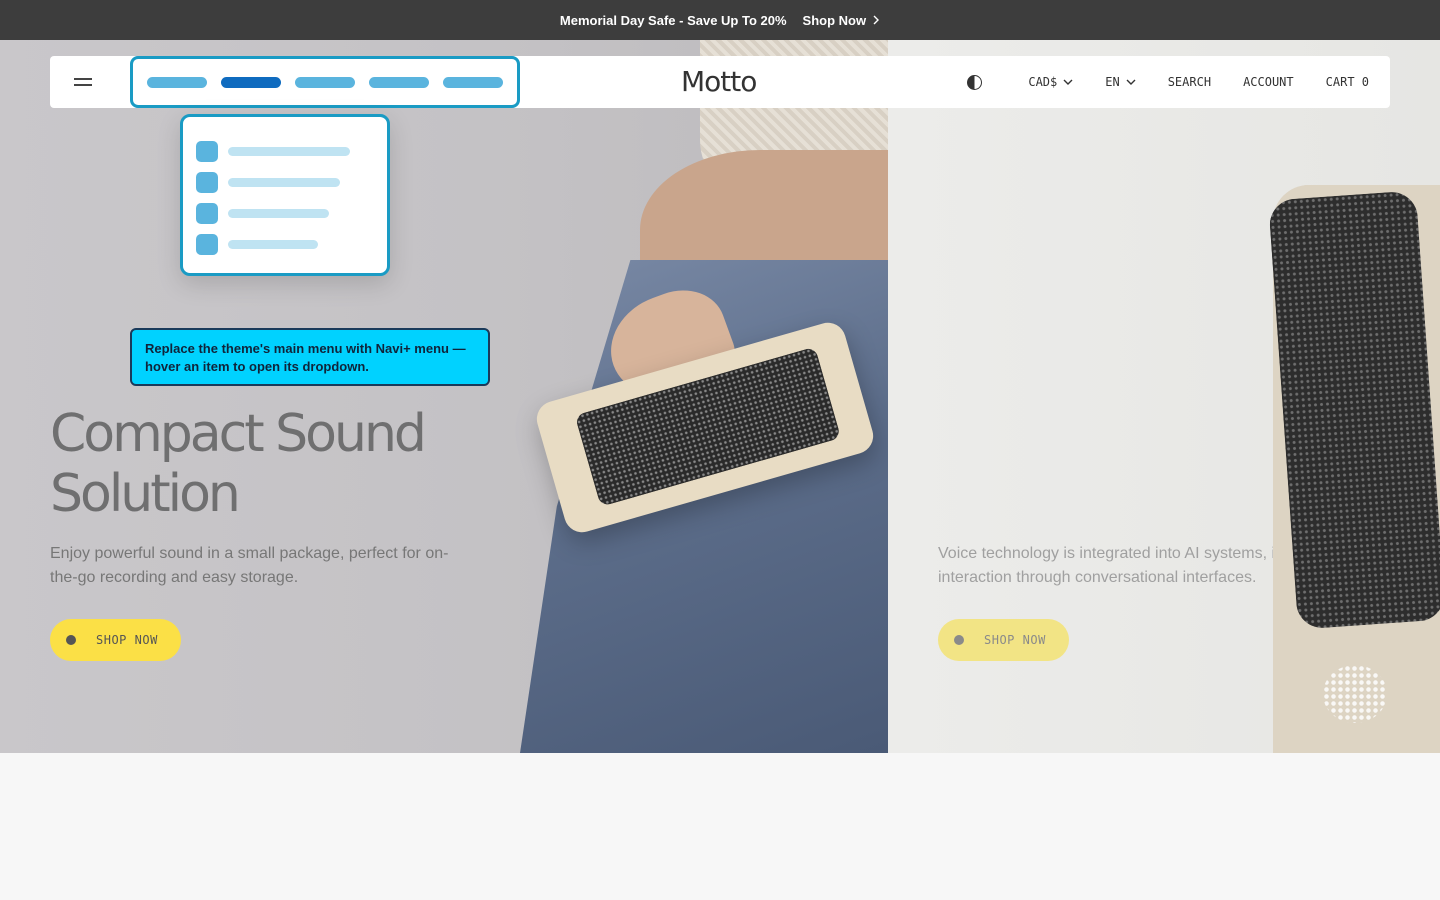 Image resolution: width=1440 pixels, height=900 pixels. I want to click on shop-now-button-2: SHOP NOW, so click(1003, 640).